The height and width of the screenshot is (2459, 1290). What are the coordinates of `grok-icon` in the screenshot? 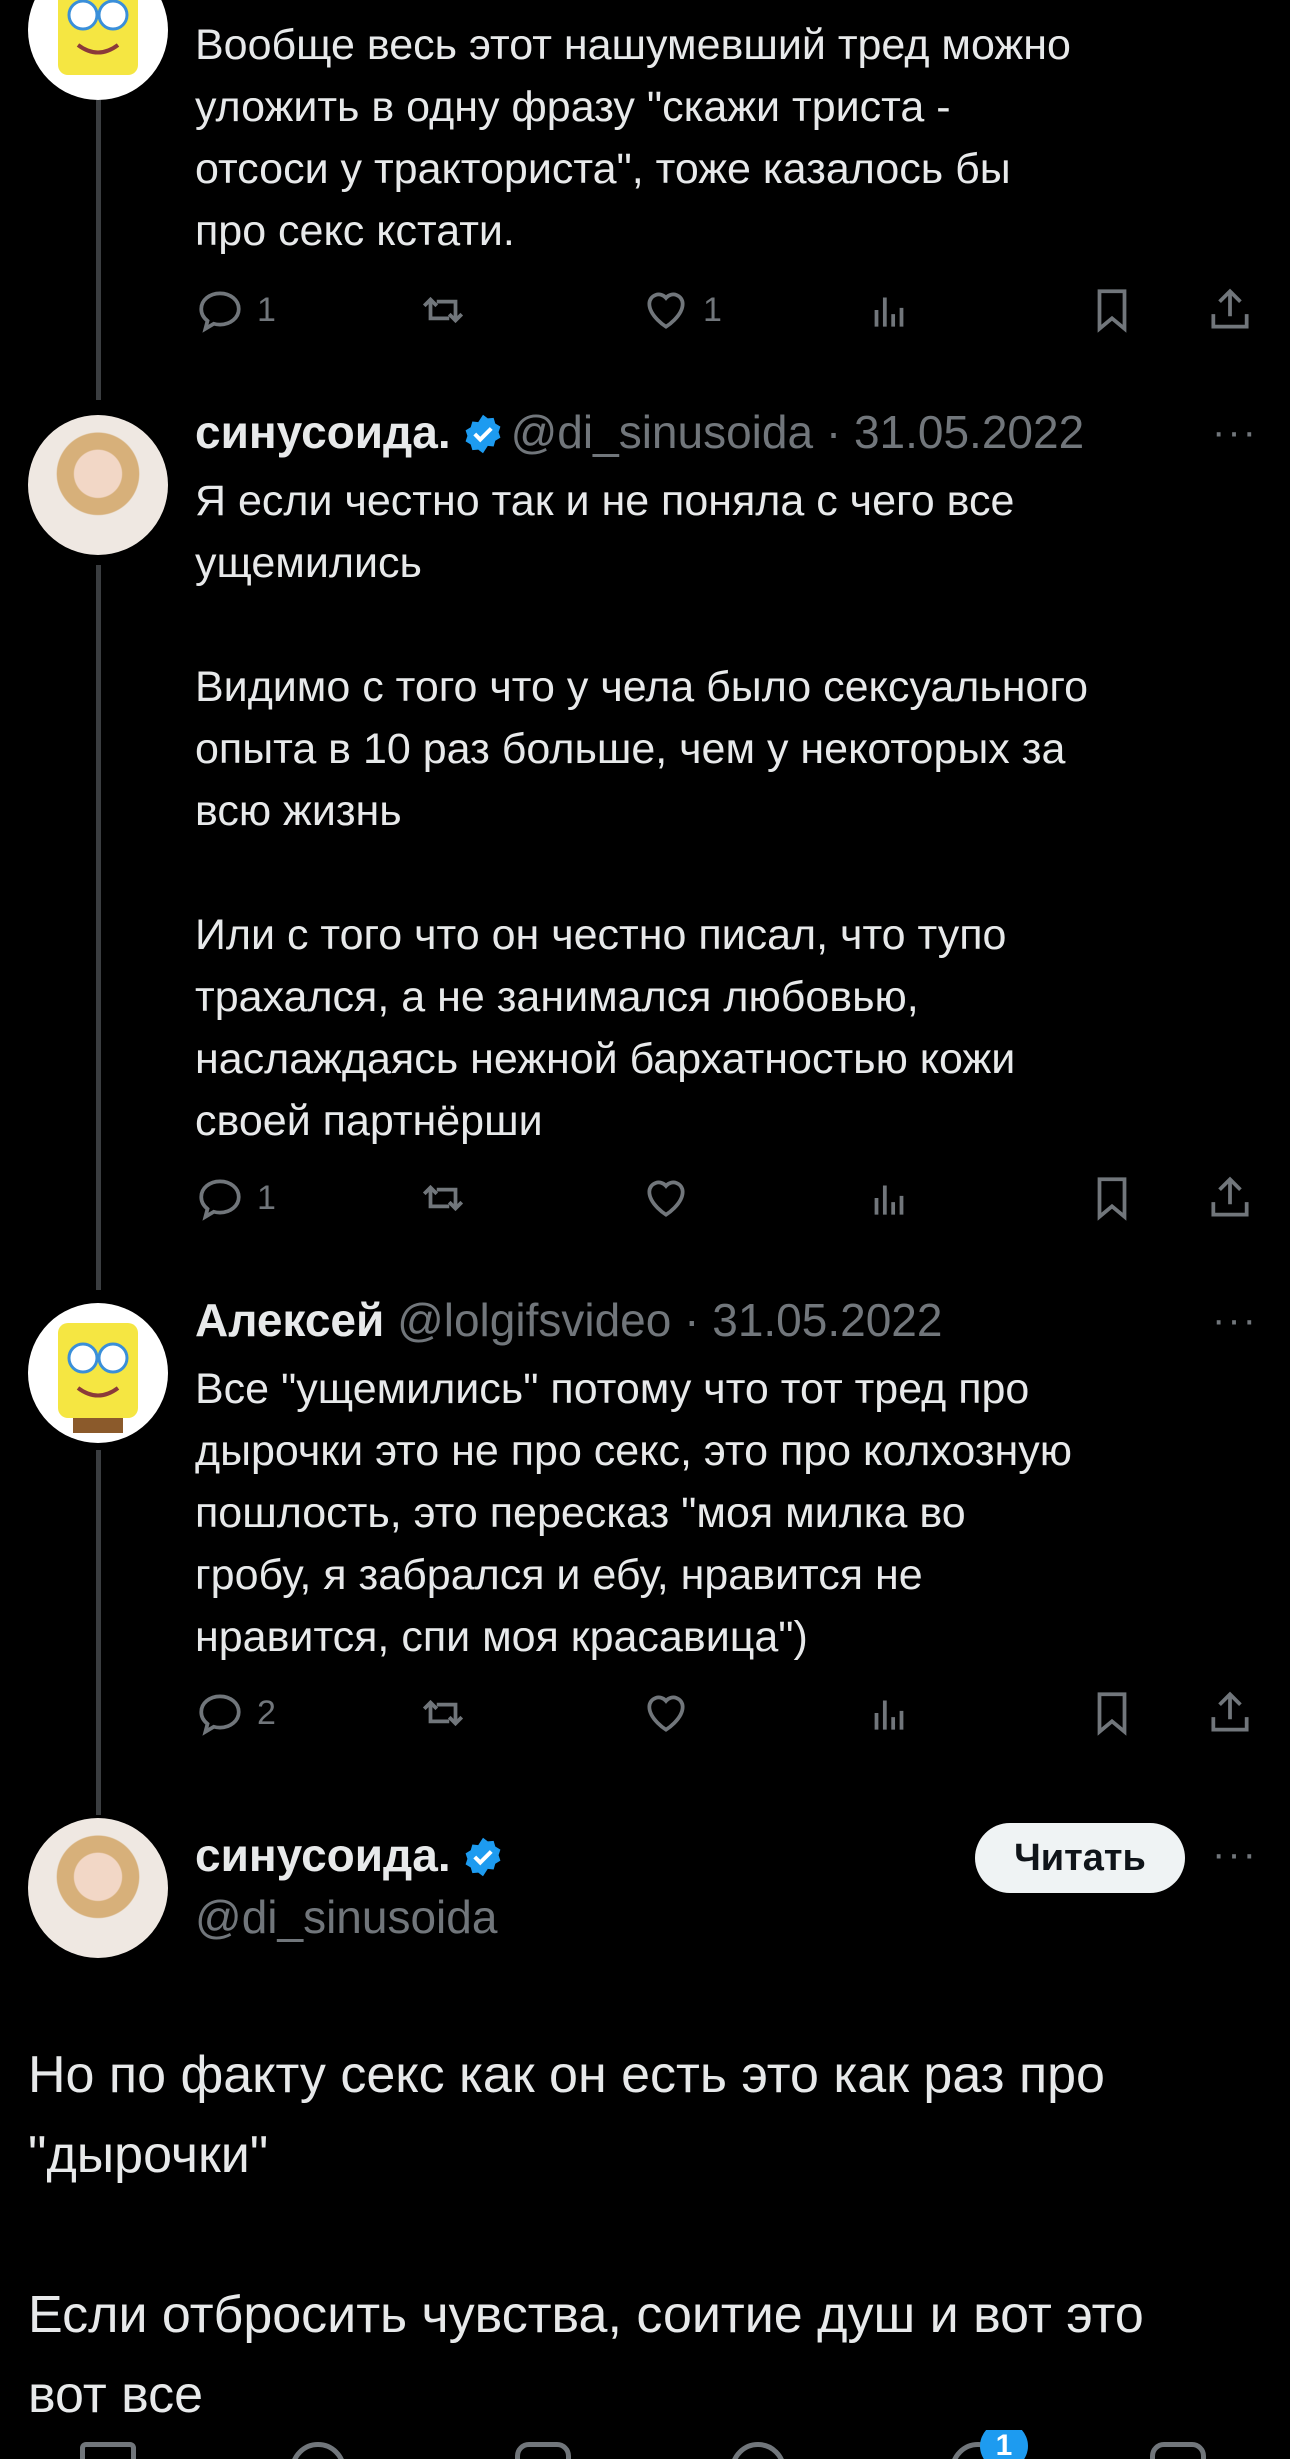 It's located at (543, 2450).